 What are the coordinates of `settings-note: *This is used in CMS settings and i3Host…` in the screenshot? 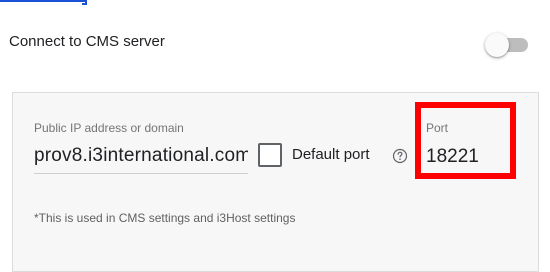 It's located at (165, 218).